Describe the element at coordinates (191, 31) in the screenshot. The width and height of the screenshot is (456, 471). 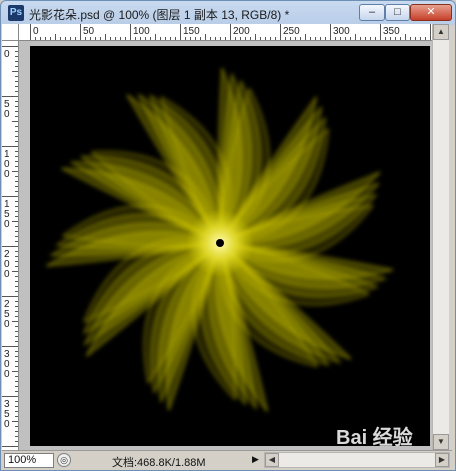
I see `ruler-label: 150` at that location.